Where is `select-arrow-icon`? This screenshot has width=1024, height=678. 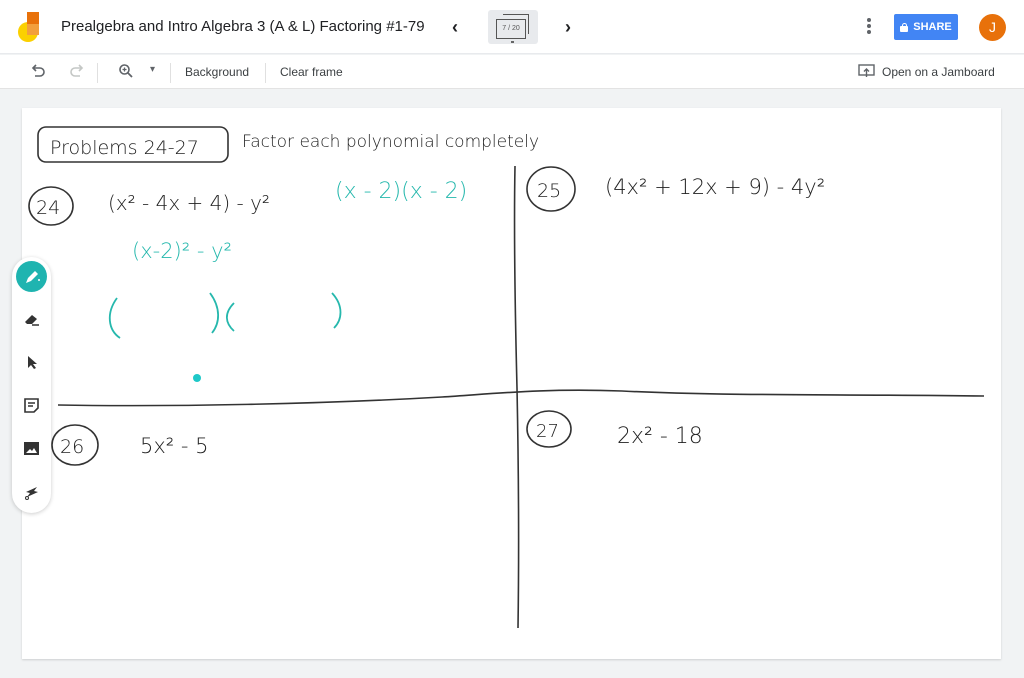
select-arrow-icon is located at coordinates (32, 362).